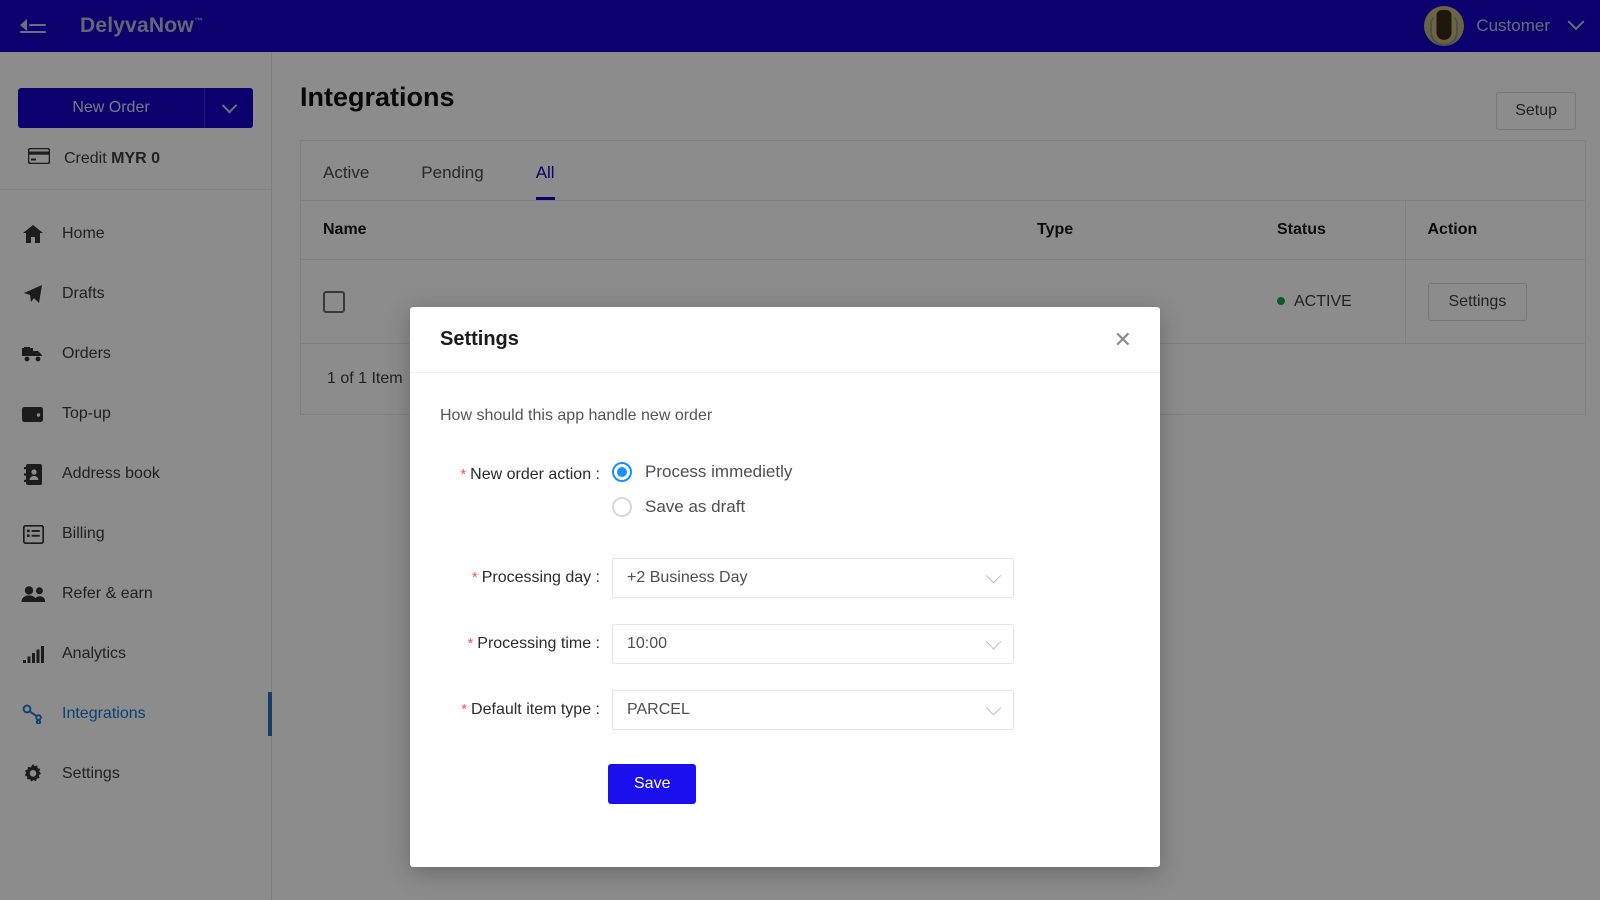 The width and height of the screenshot is (1600, 900). I want to click on field-processing-time: * Processing time : 10:00, so click(785, 644).